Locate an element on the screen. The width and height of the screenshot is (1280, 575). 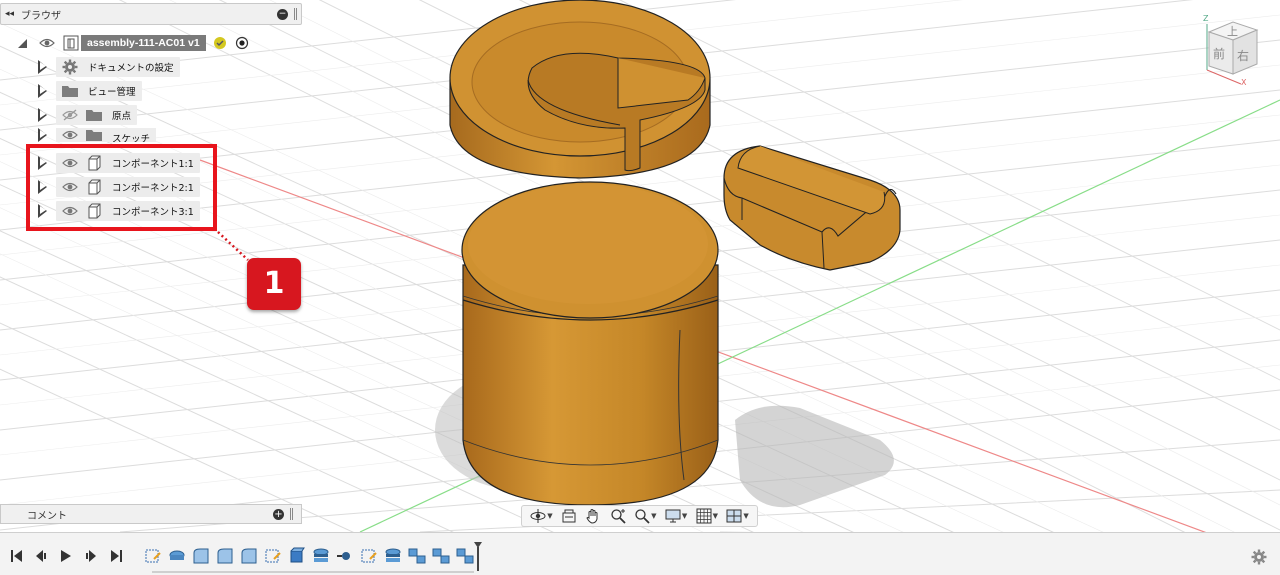
timeline-marker is located at coordinates (478, 557).